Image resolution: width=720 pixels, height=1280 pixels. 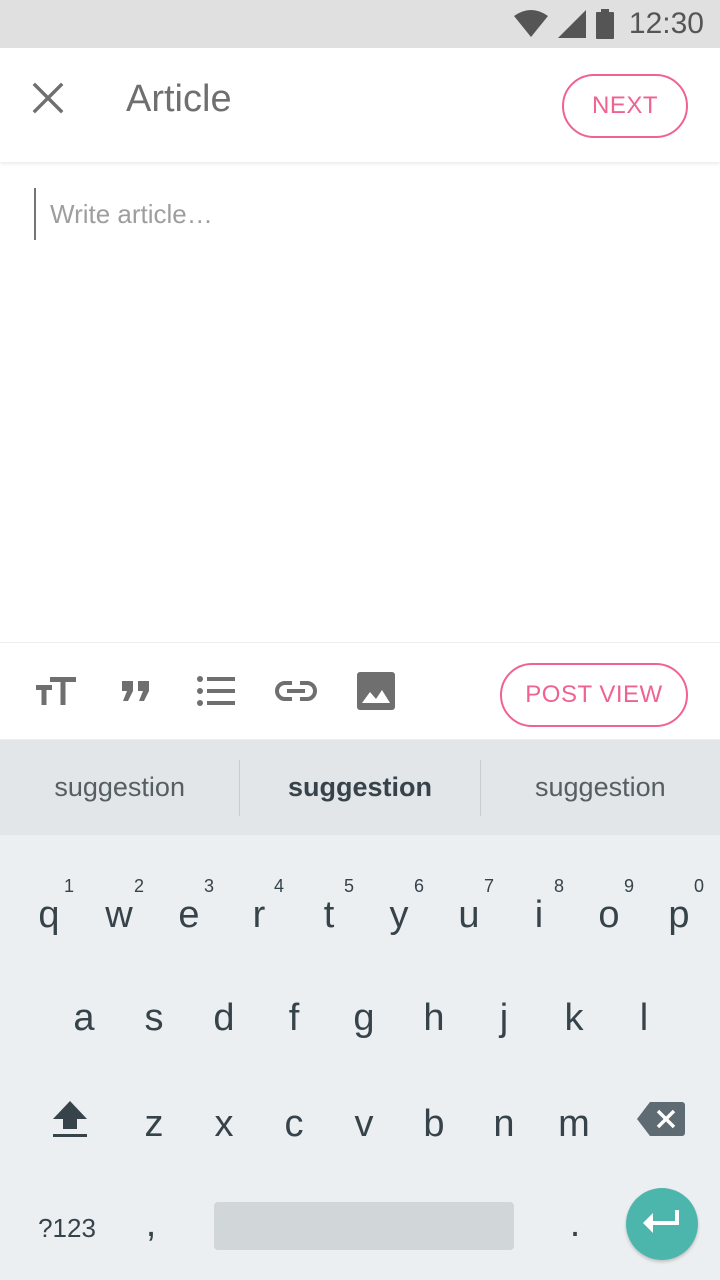 What do you see at coordinates (370, 214) in the screenshot?
I see `article-input` at bounding box center [370, 214].